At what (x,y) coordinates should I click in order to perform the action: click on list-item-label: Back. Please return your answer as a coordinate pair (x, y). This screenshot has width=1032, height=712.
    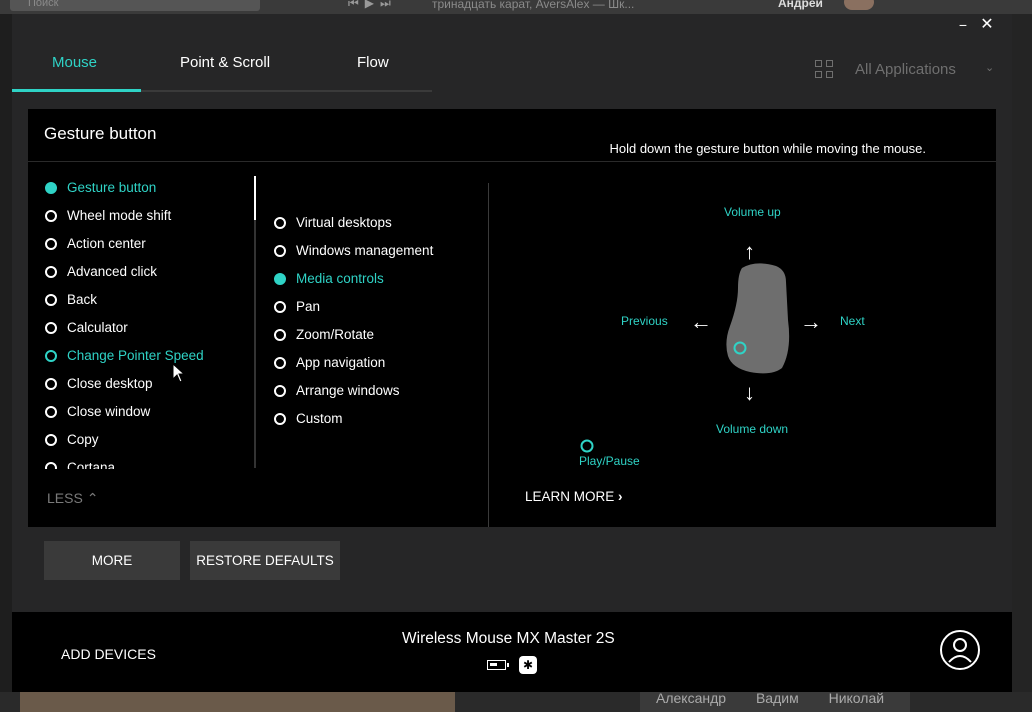
    Looking at the image, I should click on (82, 299).